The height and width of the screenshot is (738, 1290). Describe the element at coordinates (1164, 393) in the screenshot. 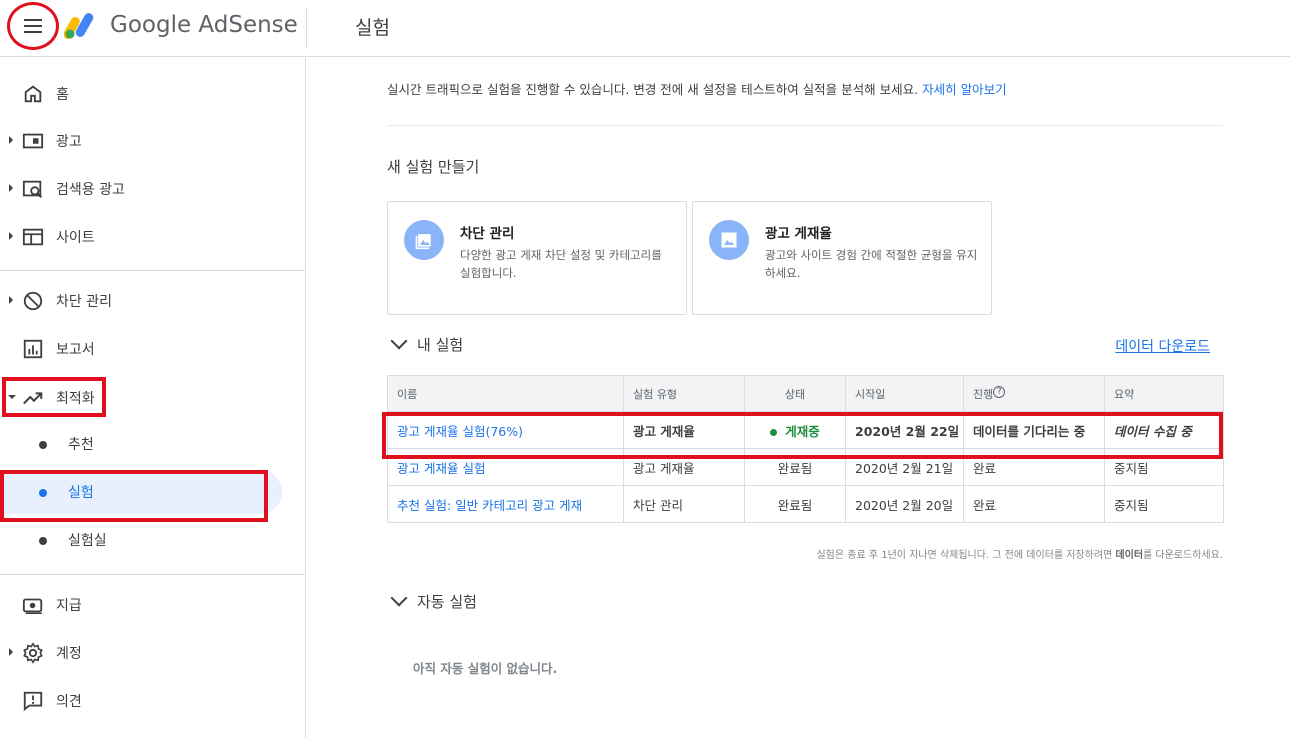

I see `column-header-summary: 요약` at that location.